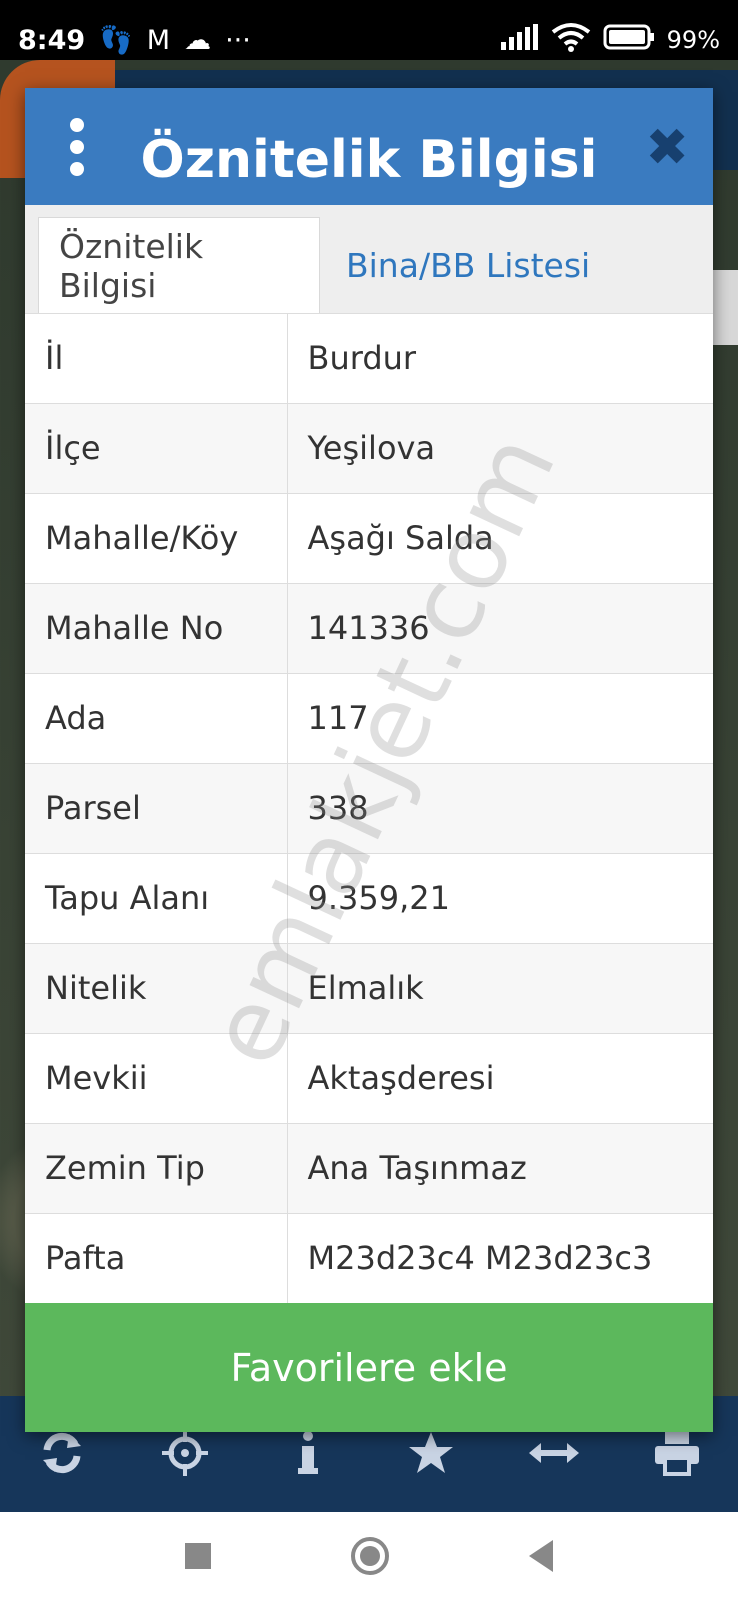 Image resolution: width=738 pixels, height=1600 pixels. What do you see at coordinates (156, 1078) in the screenshot?
I see `attribute-key: Mevkii` at bounding box center [156, 1078].